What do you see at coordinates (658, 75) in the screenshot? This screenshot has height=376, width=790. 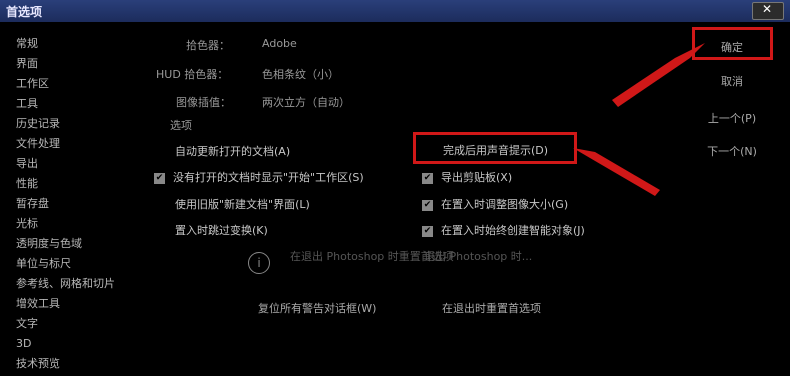 I see `arrow-to-ok` at bounding box center [658, 75].